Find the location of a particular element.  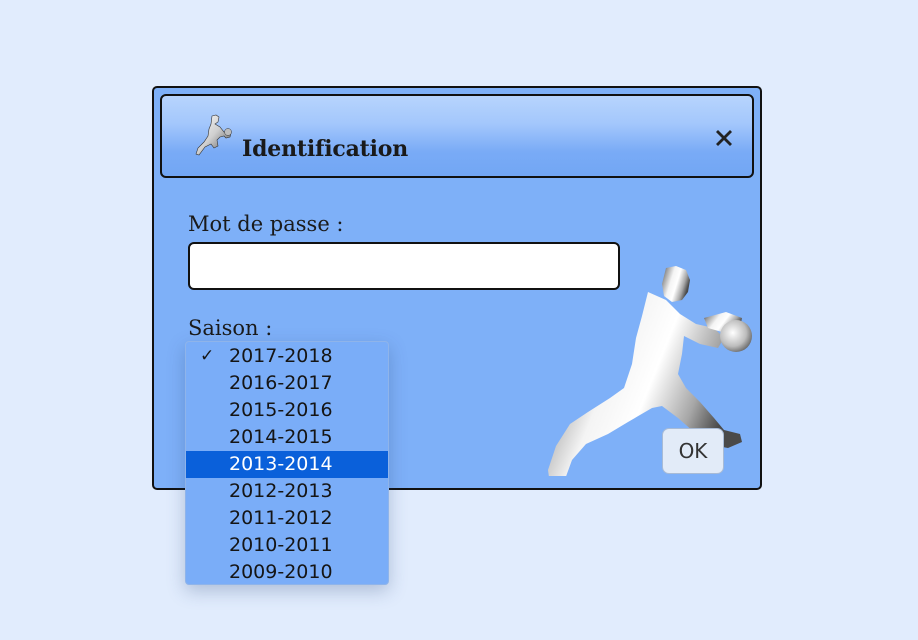

ok-button: OK is located at coordinates (693, 451).